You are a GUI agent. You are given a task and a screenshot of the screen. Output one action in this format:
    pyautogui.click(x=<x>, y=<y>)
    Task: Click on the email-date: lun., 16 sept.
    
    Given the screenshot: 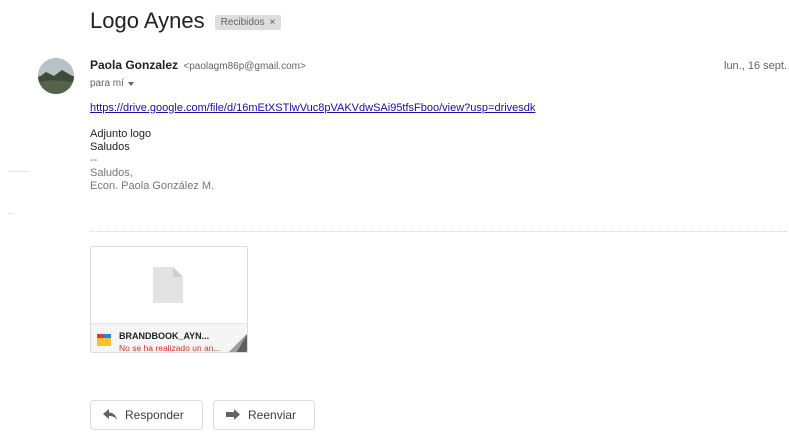 What is the action you would take?
    pyautogui.click(x=755, y=66)
    